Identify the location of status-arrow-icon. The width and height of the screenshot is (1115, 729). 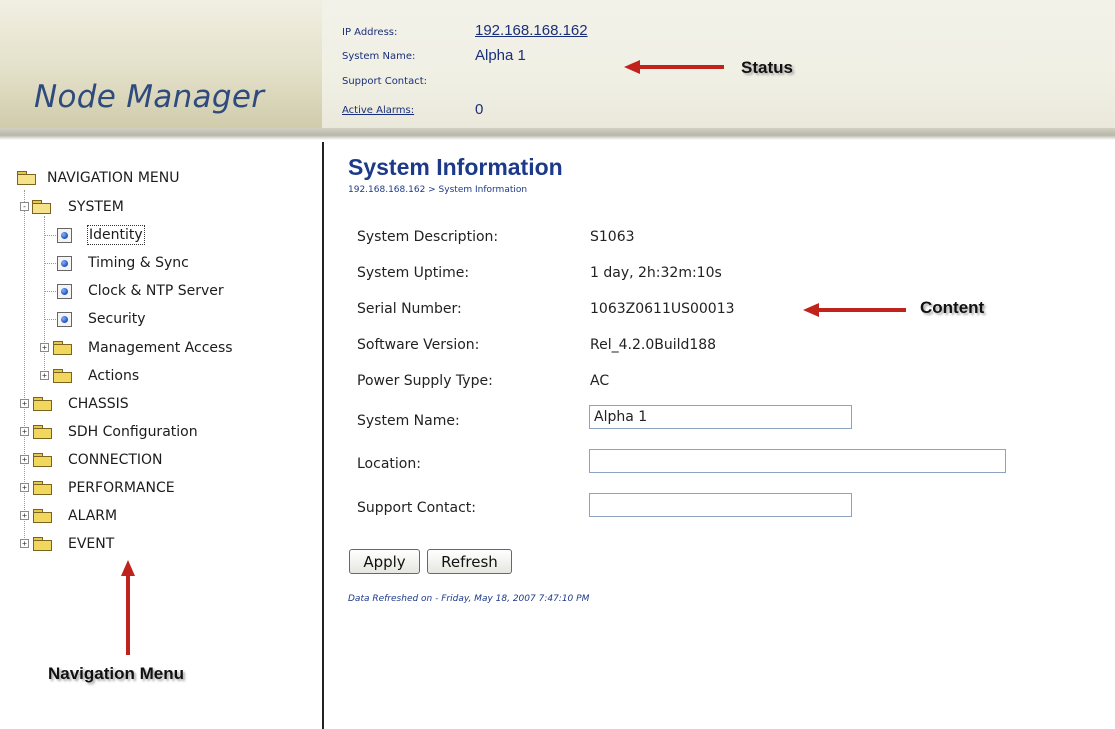
(674, 67).